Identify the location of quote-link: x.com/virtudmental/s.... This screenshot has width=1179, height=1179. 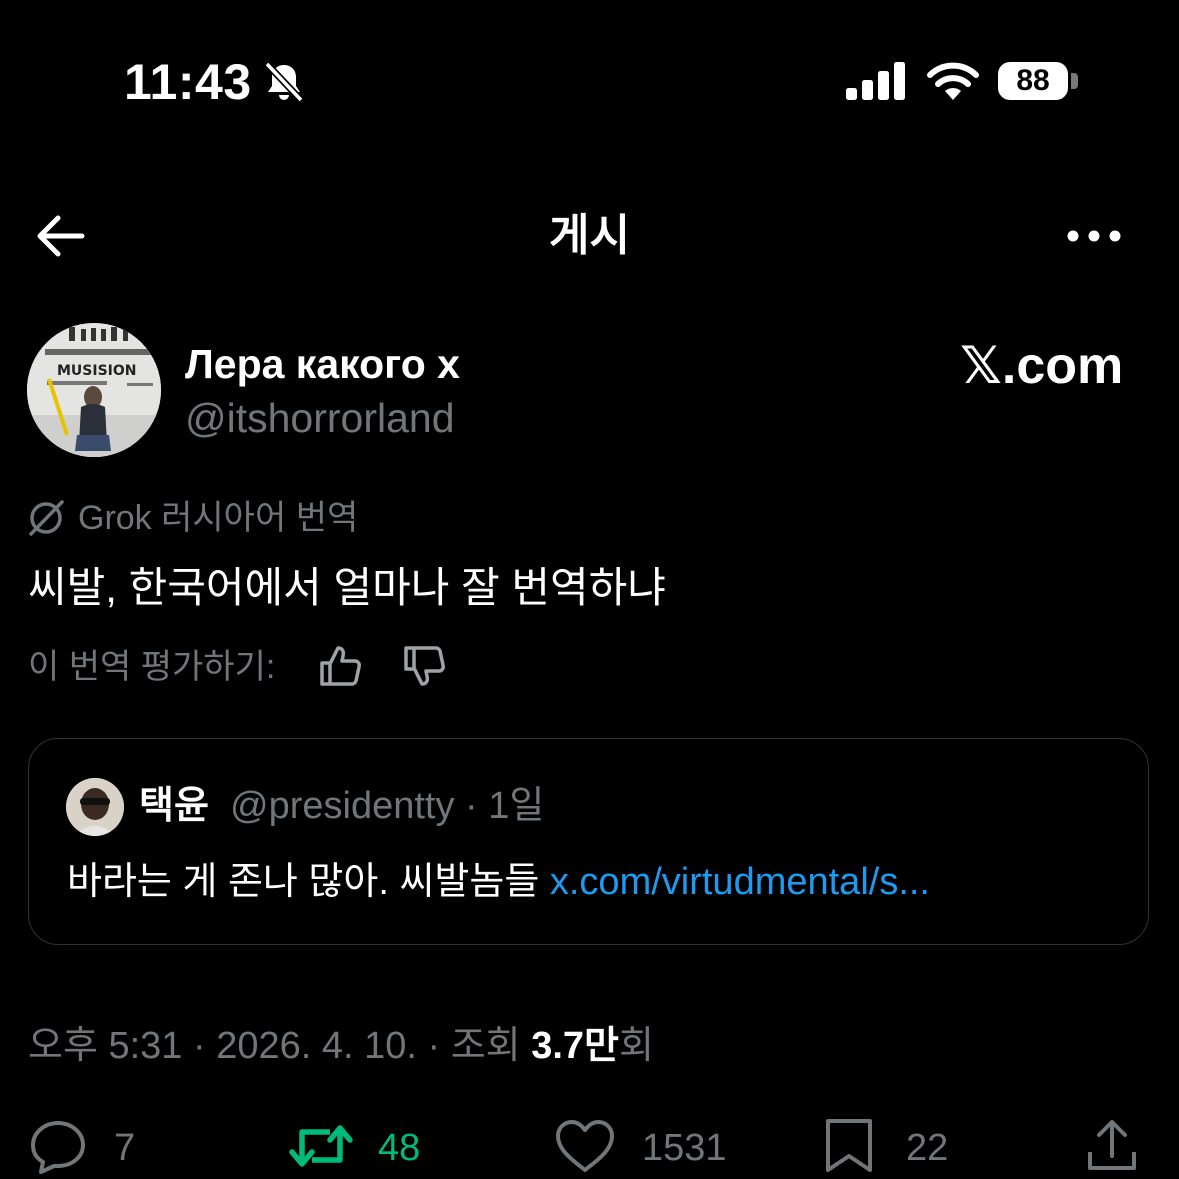
(740, 882).